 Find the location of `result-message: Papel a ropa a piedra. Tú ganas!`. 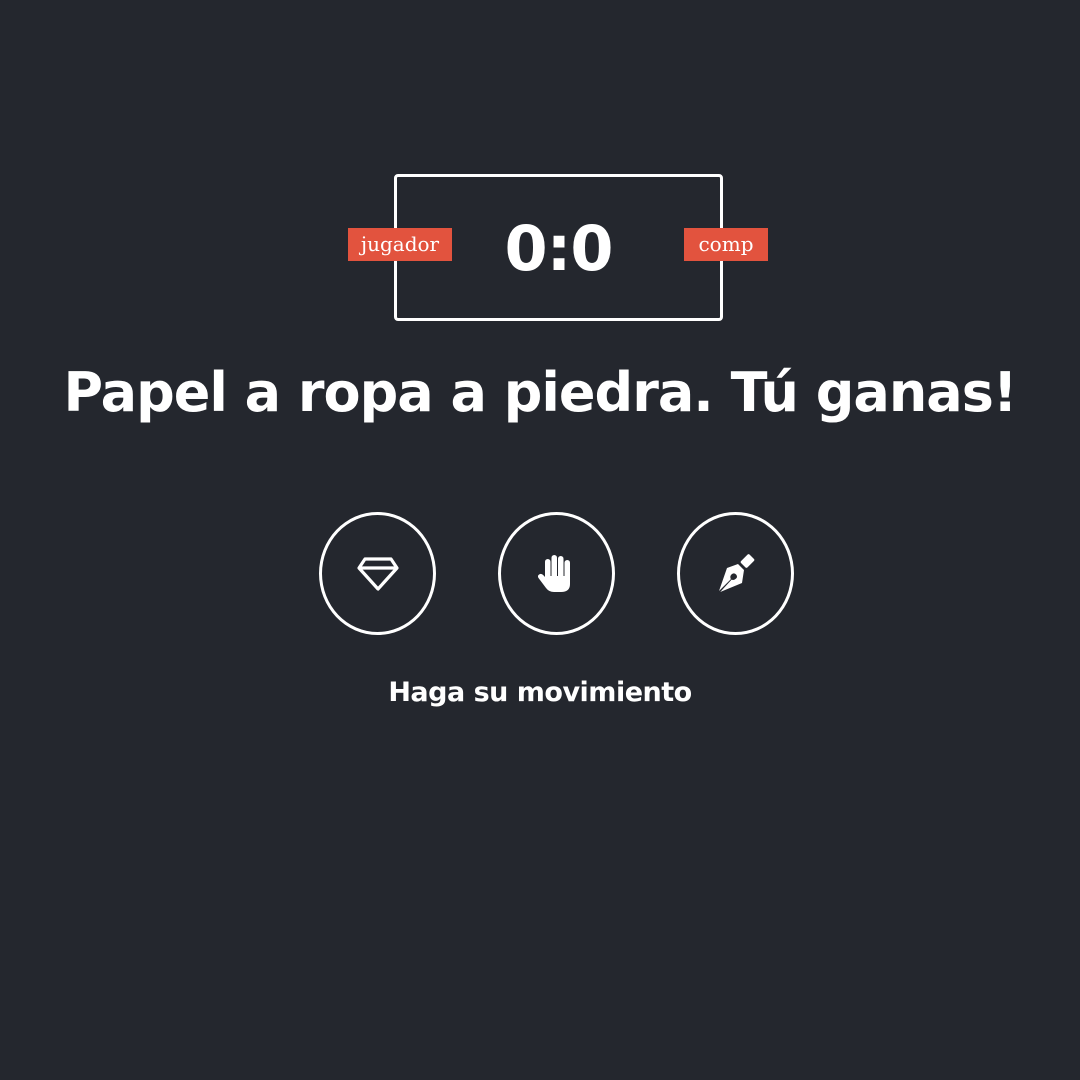

result-message: Papel a ropa a piedra. Tú ganas! is located at coordinates (540, 392).